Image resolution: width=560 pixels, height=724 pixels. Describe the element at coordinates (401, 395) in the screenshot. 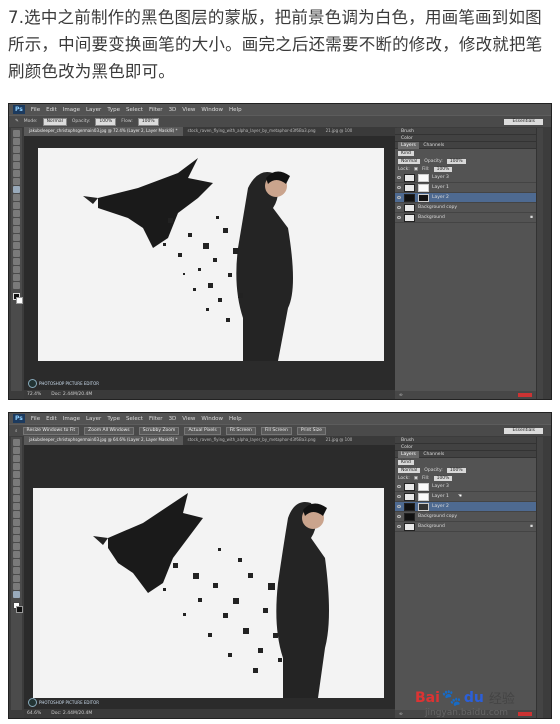

I see `link-layers-icon: ∞` at that location.